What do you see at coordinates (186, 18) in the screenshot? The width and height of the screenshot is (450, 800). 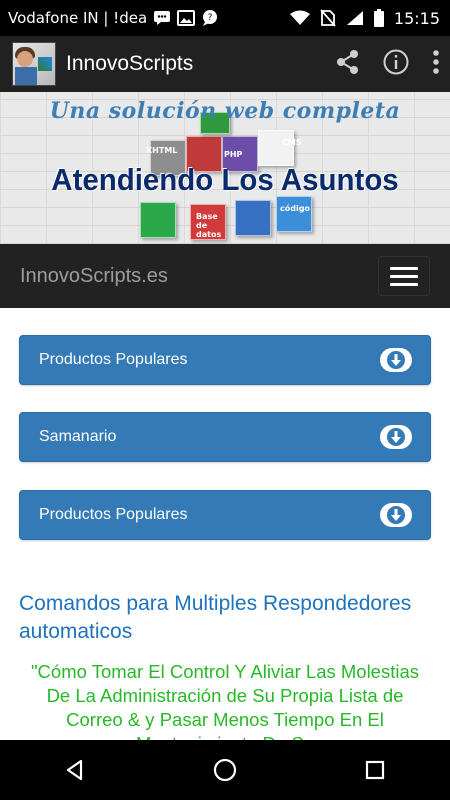 I see `image-icon` at bounding box center [186, 18].